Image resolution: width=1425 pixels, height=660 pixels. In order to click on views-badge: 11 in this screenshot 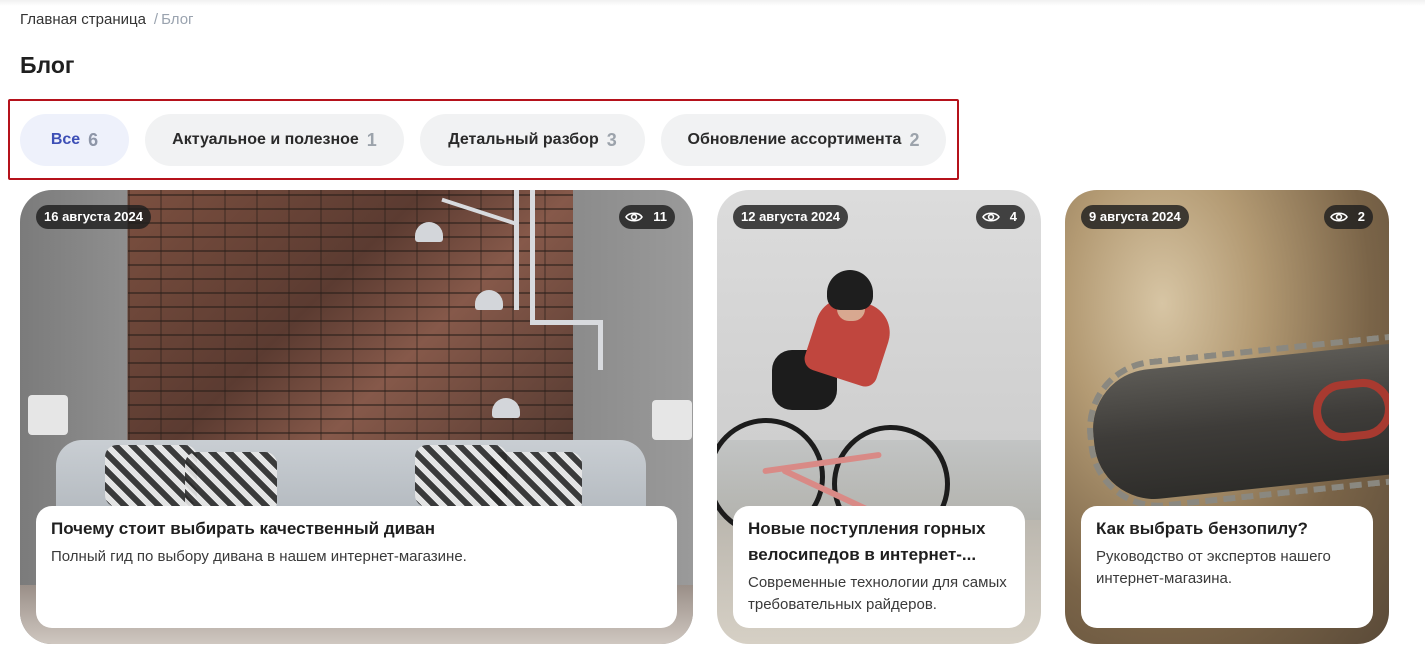, I will do `click(647, 217)`.